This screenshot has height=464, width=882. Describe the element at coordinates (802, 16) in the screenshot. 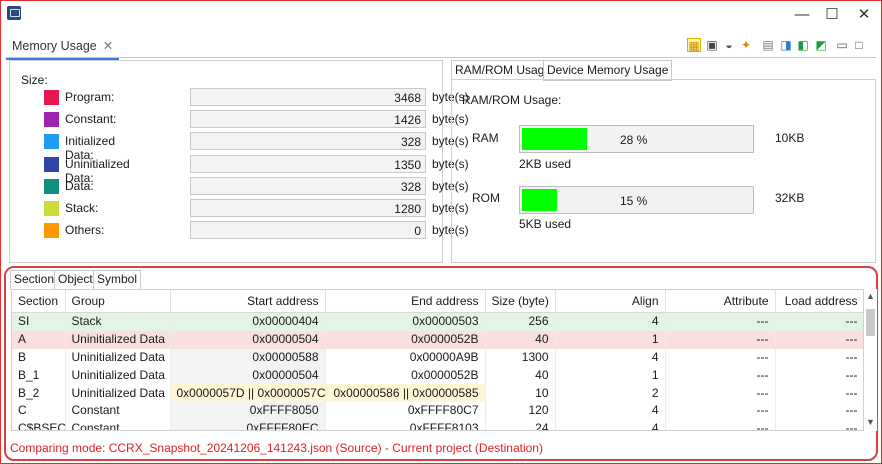

I see `minimize-button: —` at that location.